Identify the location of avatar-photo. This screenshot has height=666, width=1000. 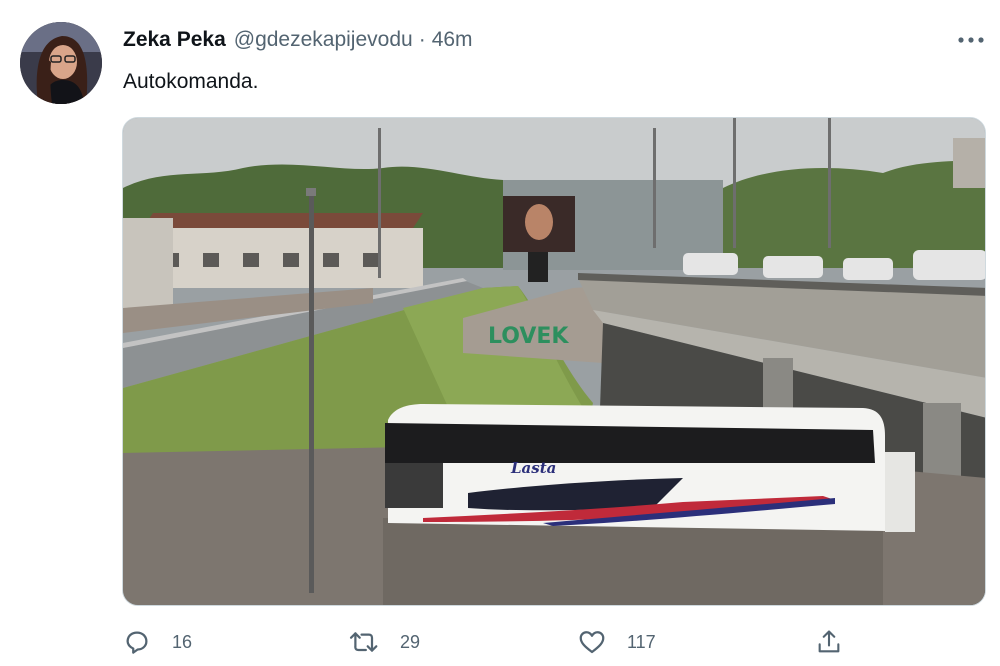
(61, 63).